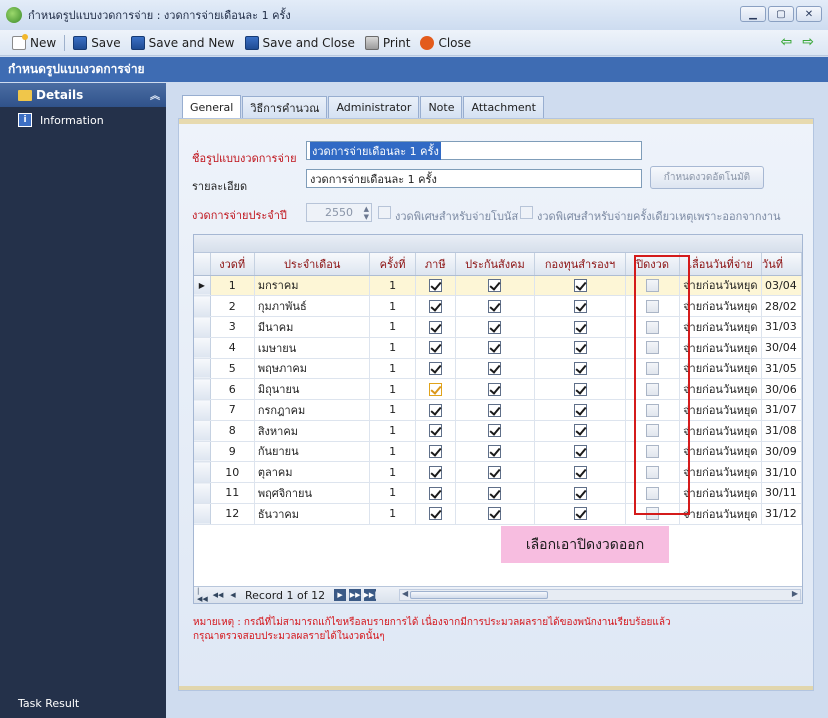 The width and height of the screenshot is (828, 718). I want to click on column-header: กองทุนสำรองฯ, so click(580, 264).